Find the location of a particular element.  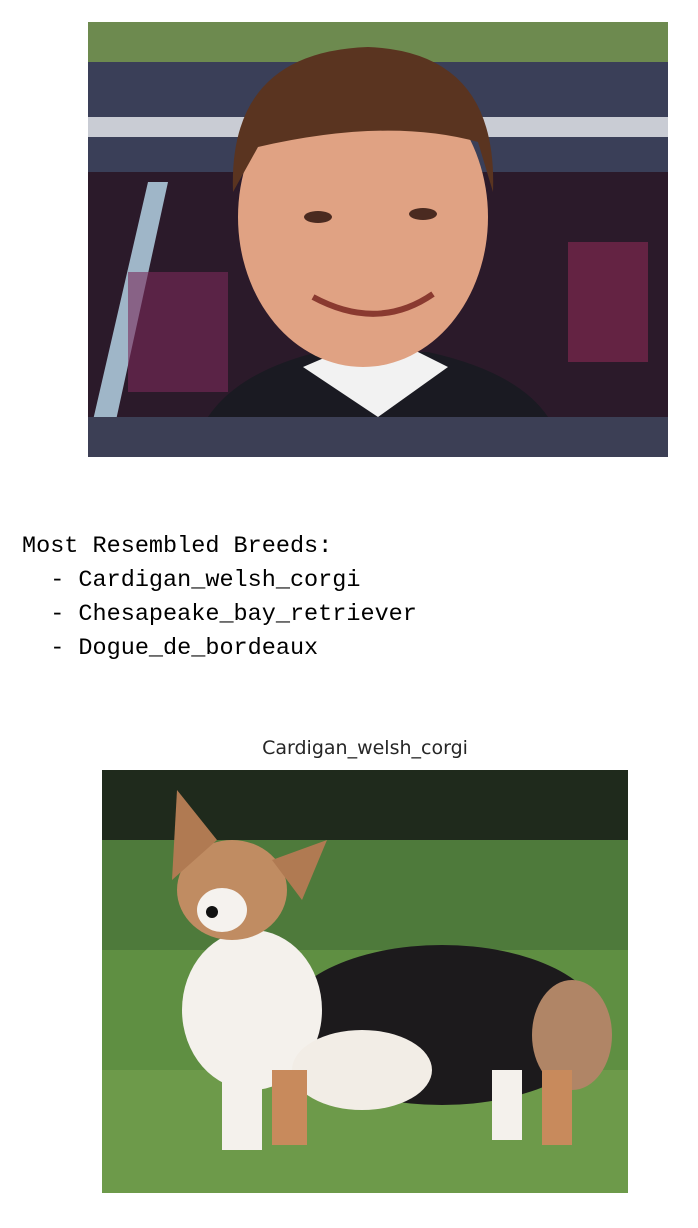

breed-list-item: - Cardigan_welsh_corgi is located at coordinates (219, 581).